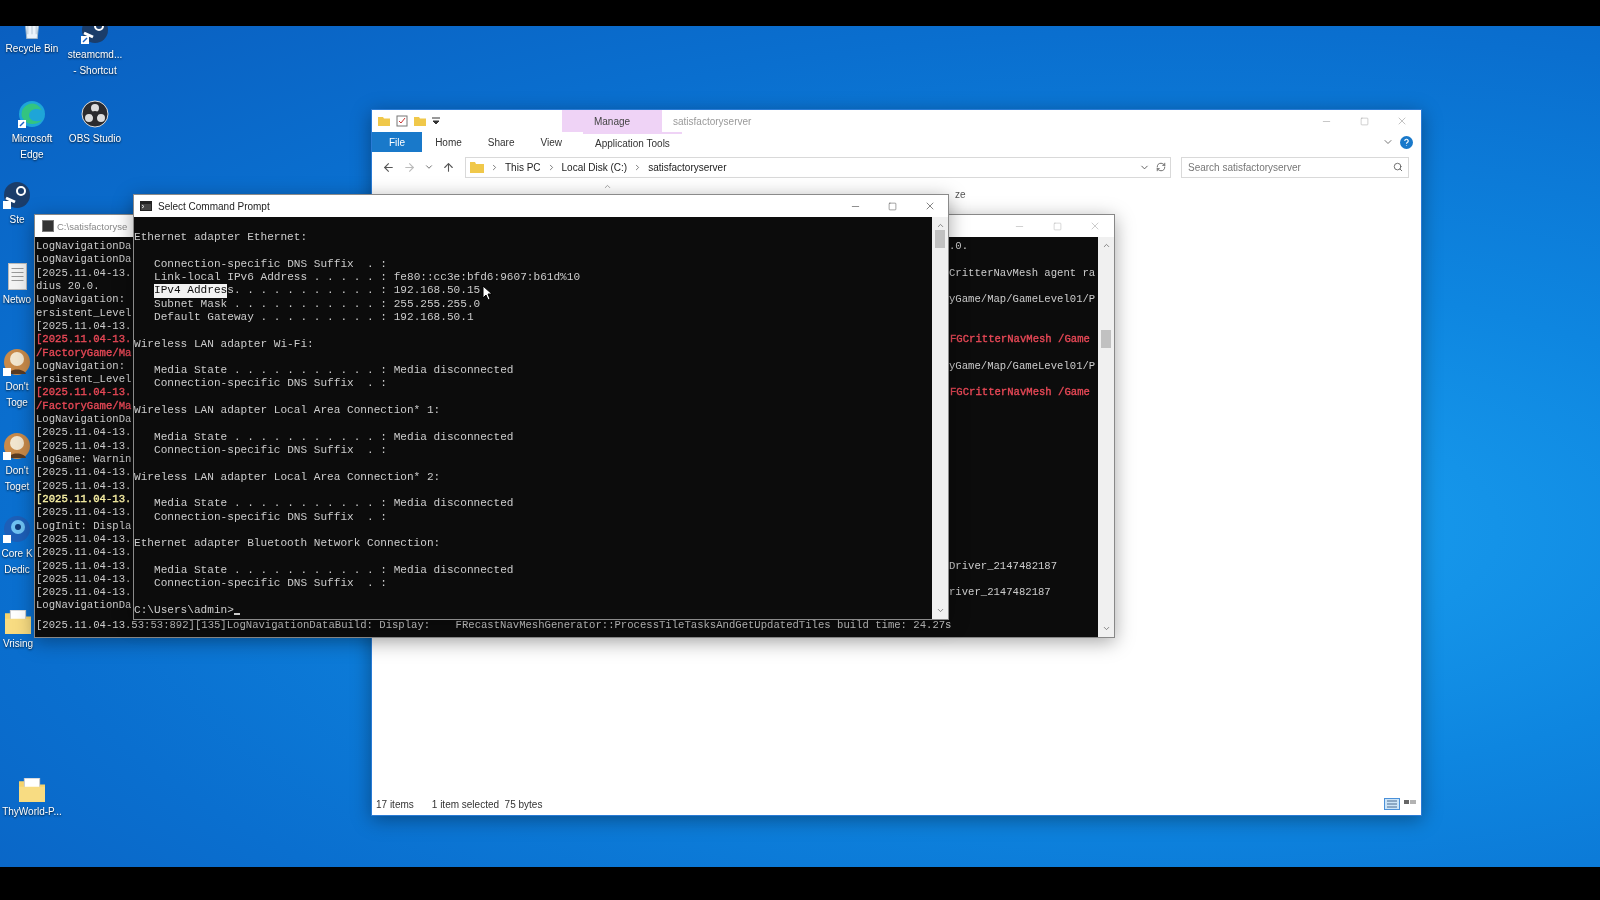 This screenshot has height=900, width=1600. I want to click on selection-info: 1 item selected 75 bytes, so click(487, 804).